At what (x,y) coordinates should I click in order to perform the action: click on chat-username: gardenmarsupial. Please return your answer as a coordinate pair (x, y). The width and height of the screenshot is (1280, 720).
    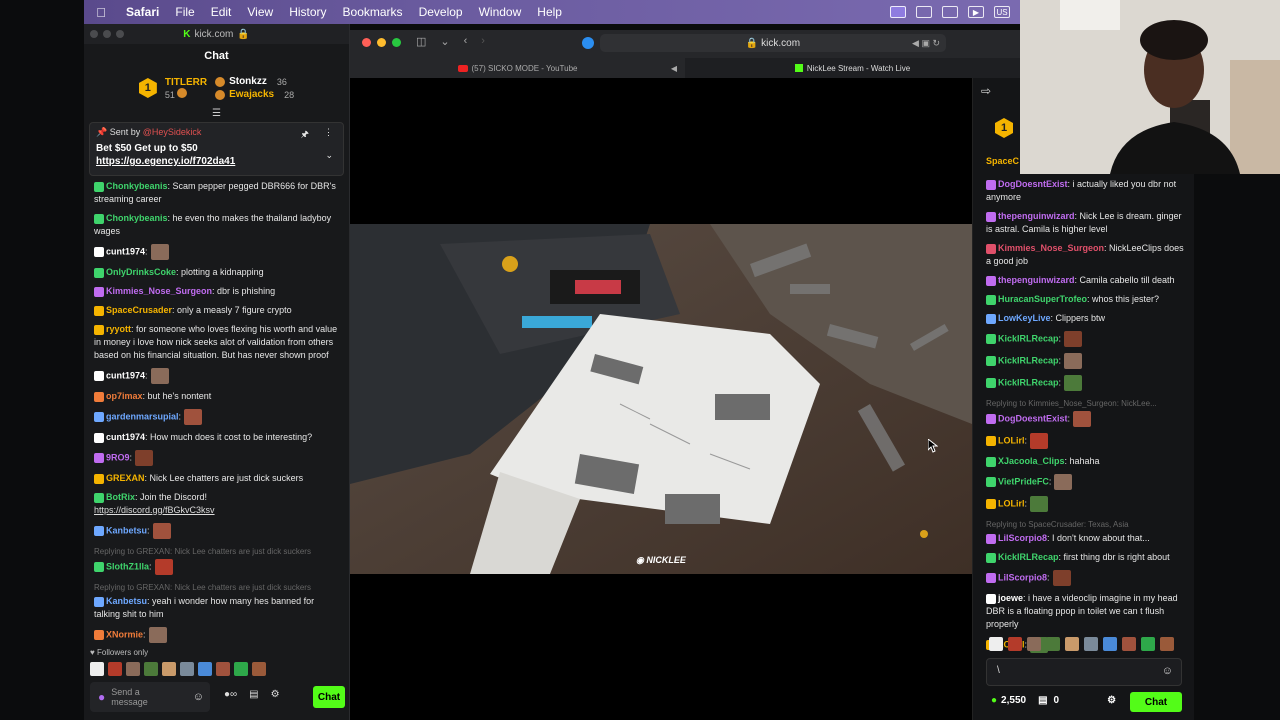
    Looking at the image, I should click on (142, 416).